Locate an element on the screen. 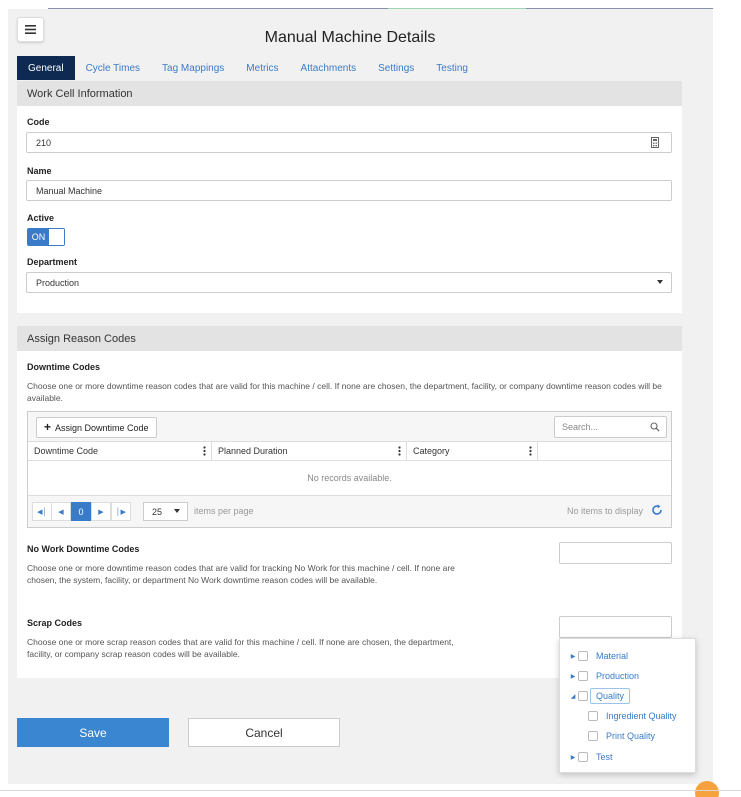 The width and height of the screenshot is (741, 797). pager-info: No items to display is located at coordinates (604, 511).